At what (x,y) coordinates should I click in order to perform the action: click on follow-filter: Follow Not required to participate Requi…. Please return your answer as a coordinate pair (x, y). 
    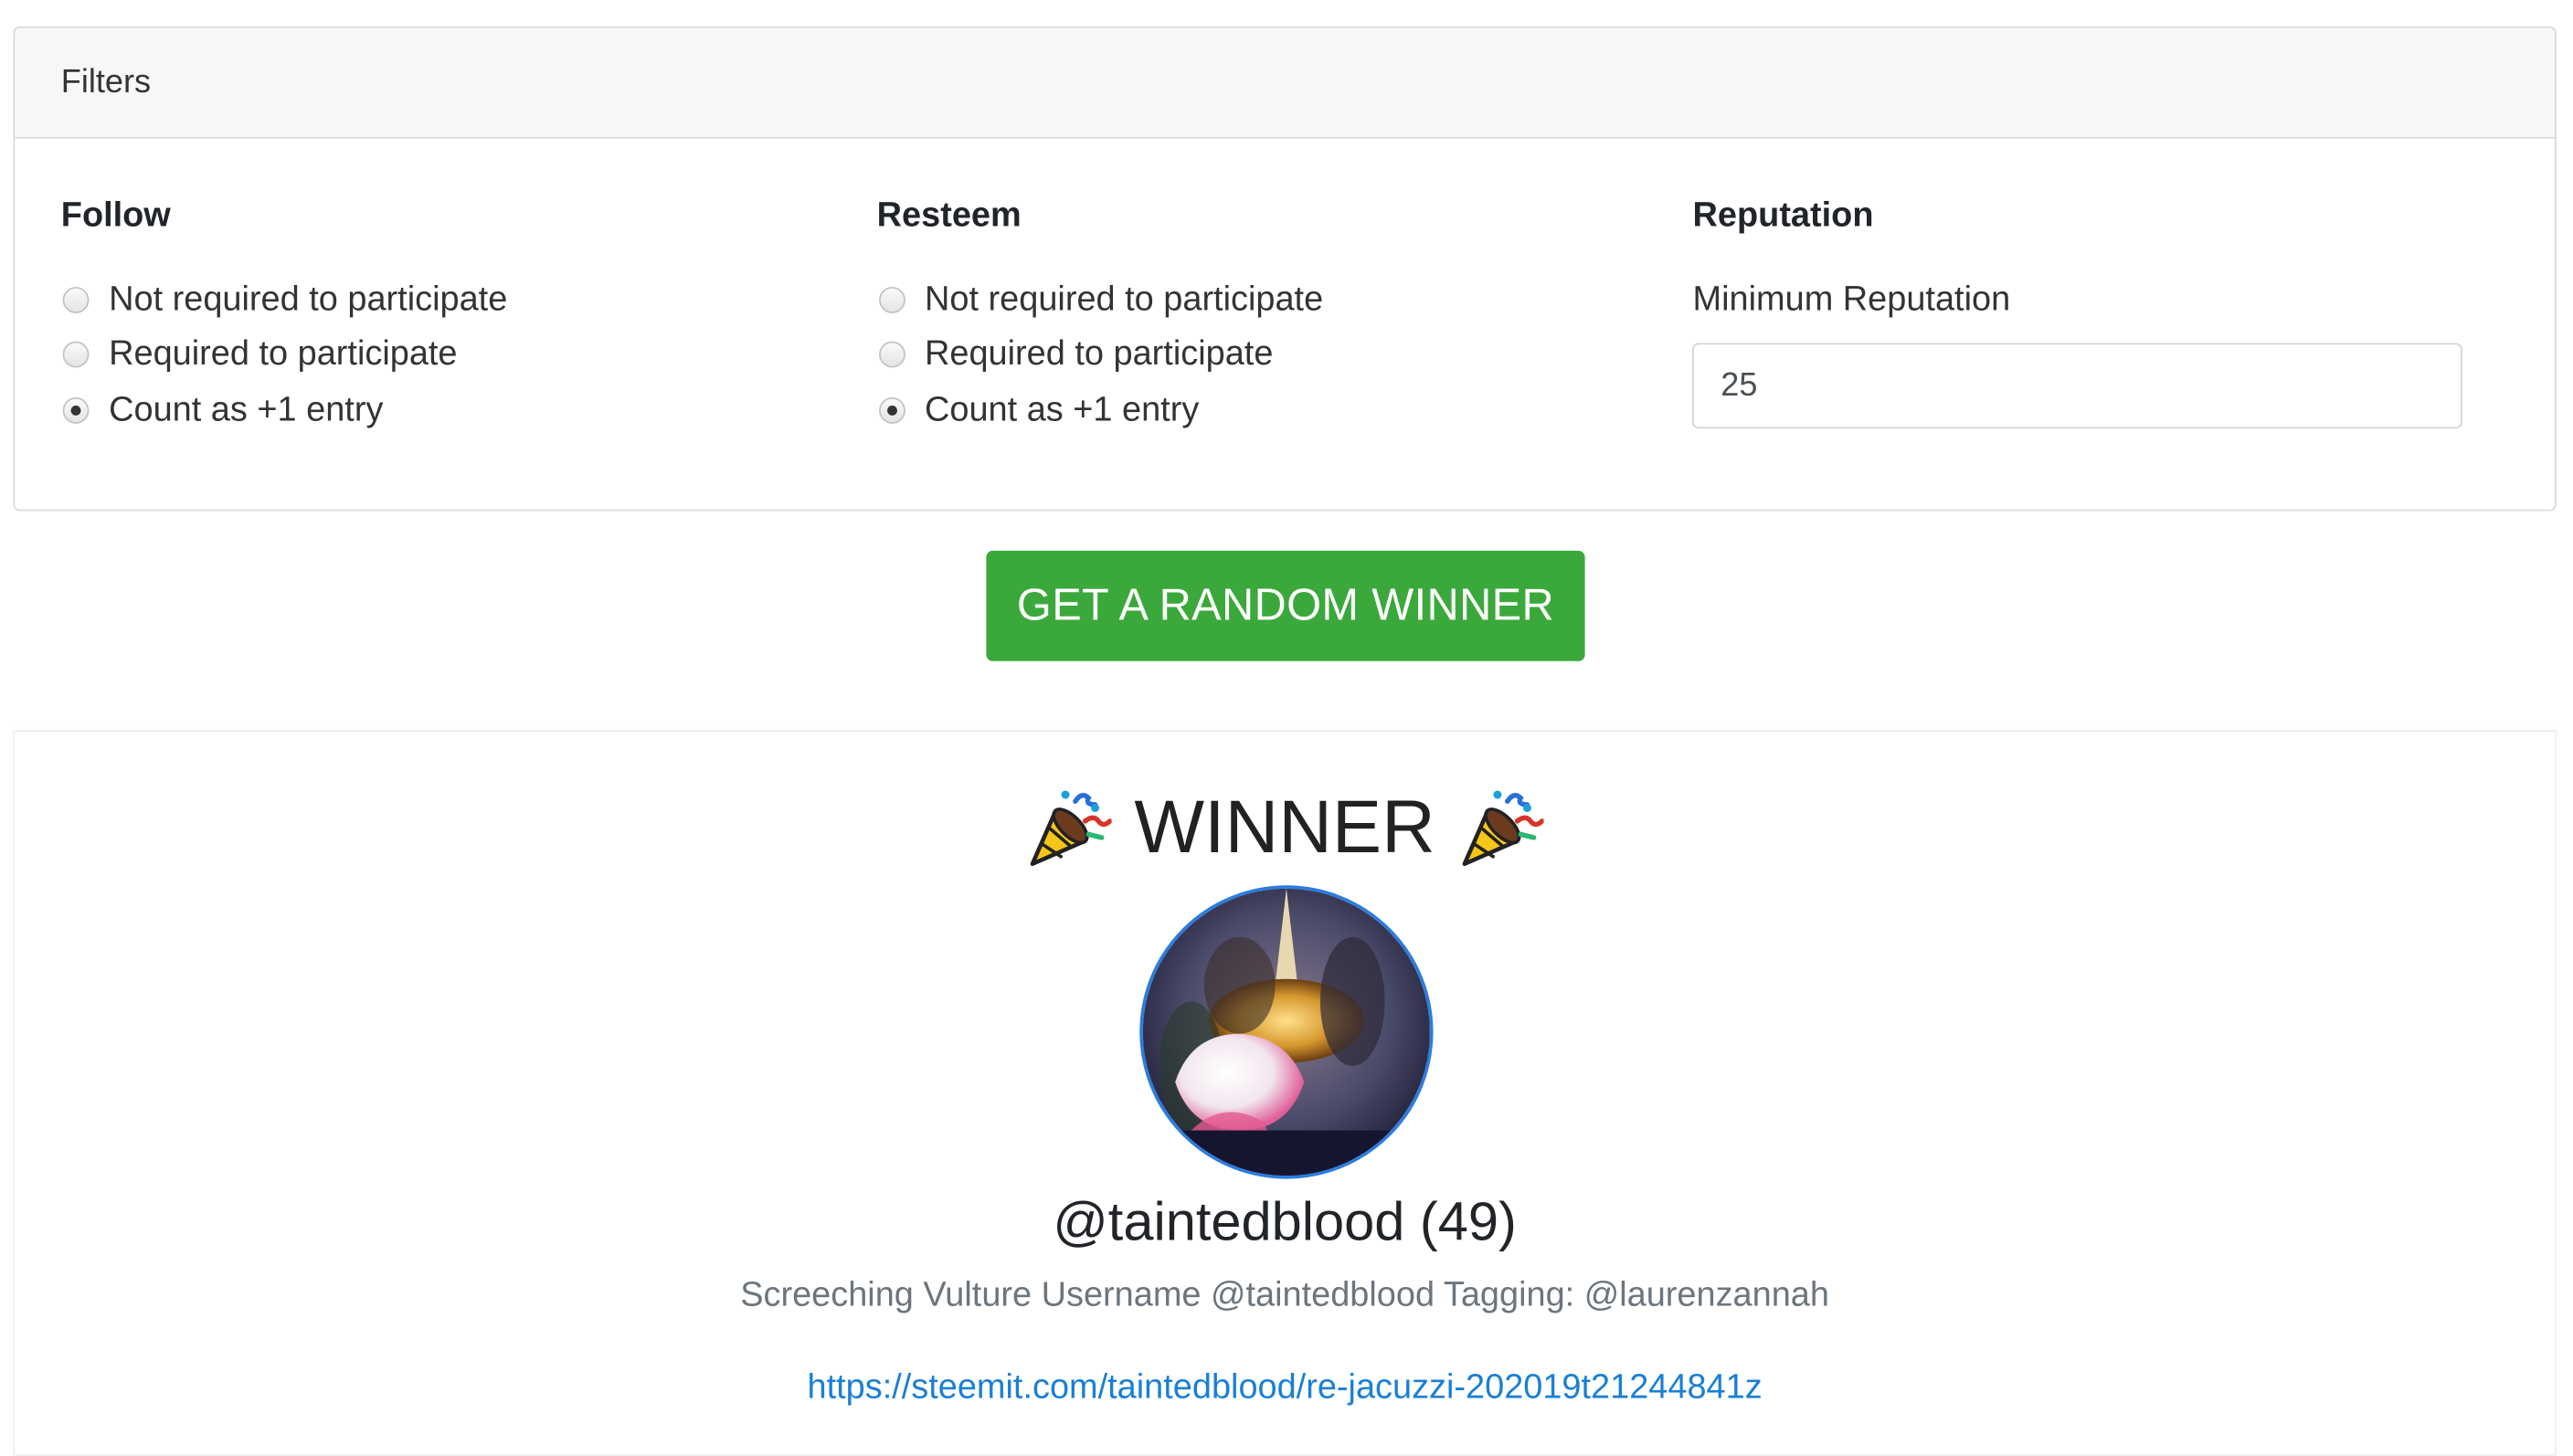
    Looking at the image, I should click on (469, 316).